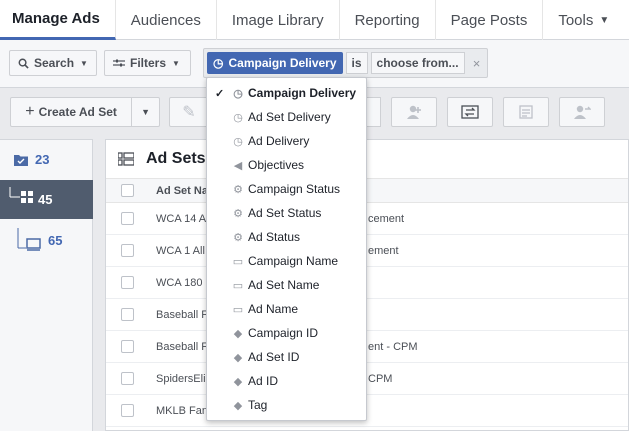 The height and width of the screenshot is (431, 629). I want to click on tab-manage-ads: Manage Ads, so click(58, 20).